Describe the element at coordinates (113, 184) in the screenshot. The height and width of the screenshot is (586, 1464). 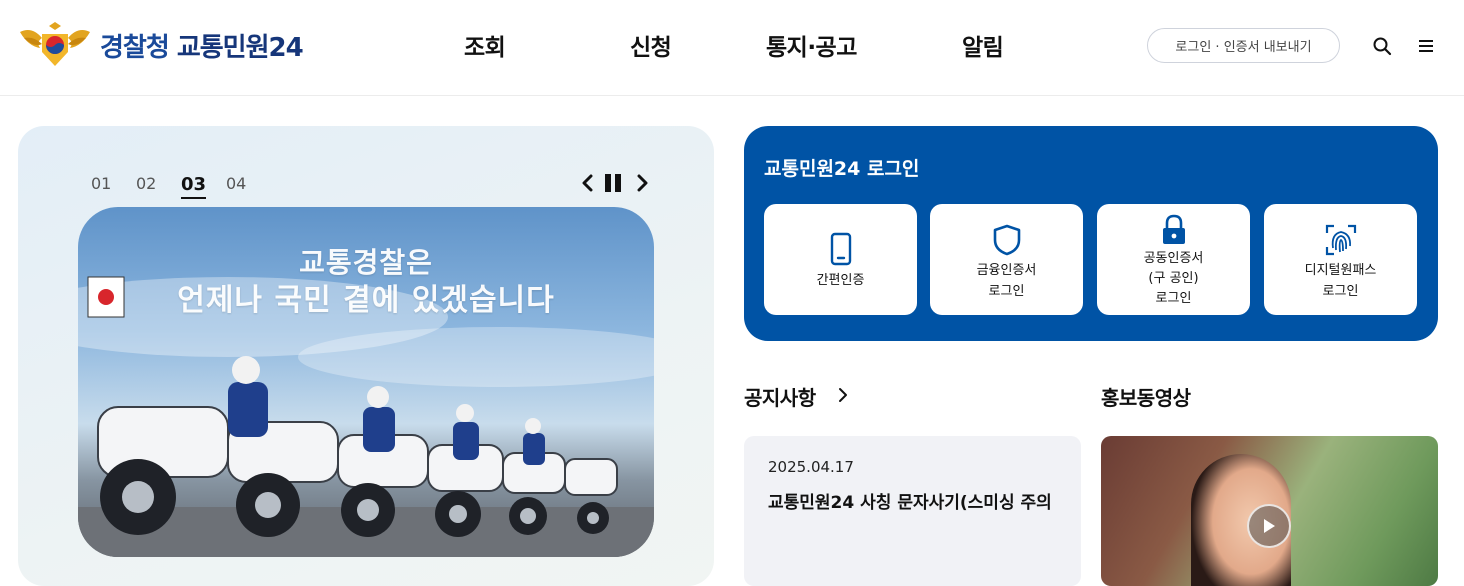
I see `slide-tab-01: 01` at that location.